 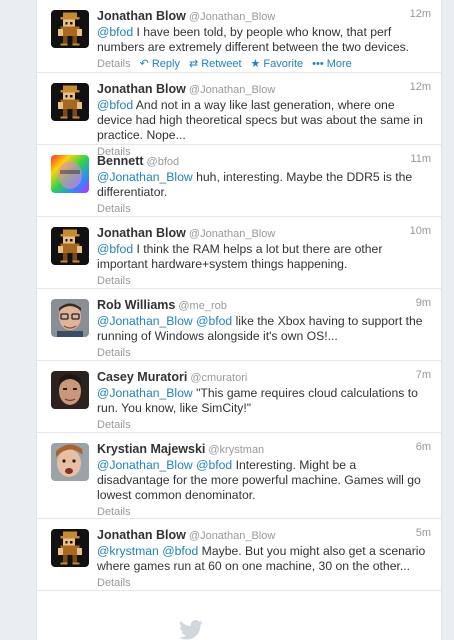 I want to click on timestamp: 11m, so click(x=420, y=159).